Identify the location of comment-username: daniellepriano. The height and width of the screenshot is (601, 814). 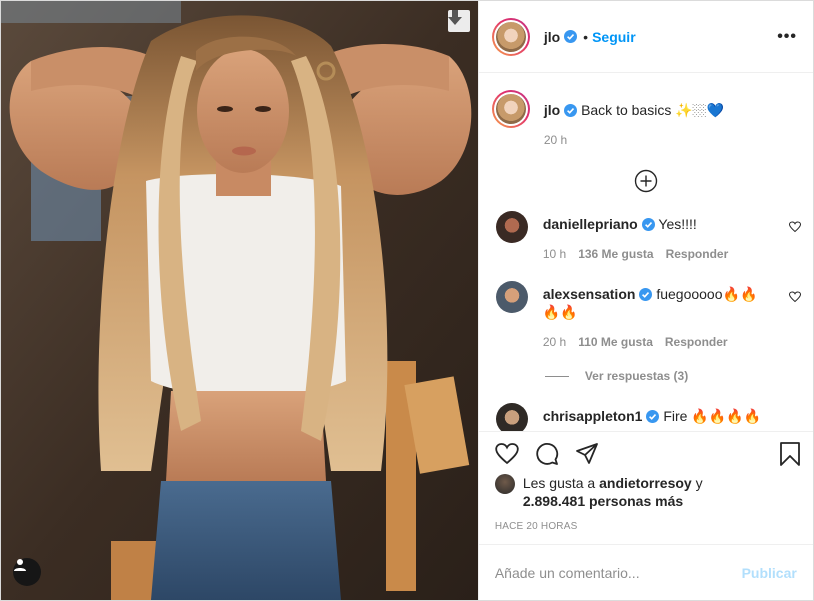
(590, 224).